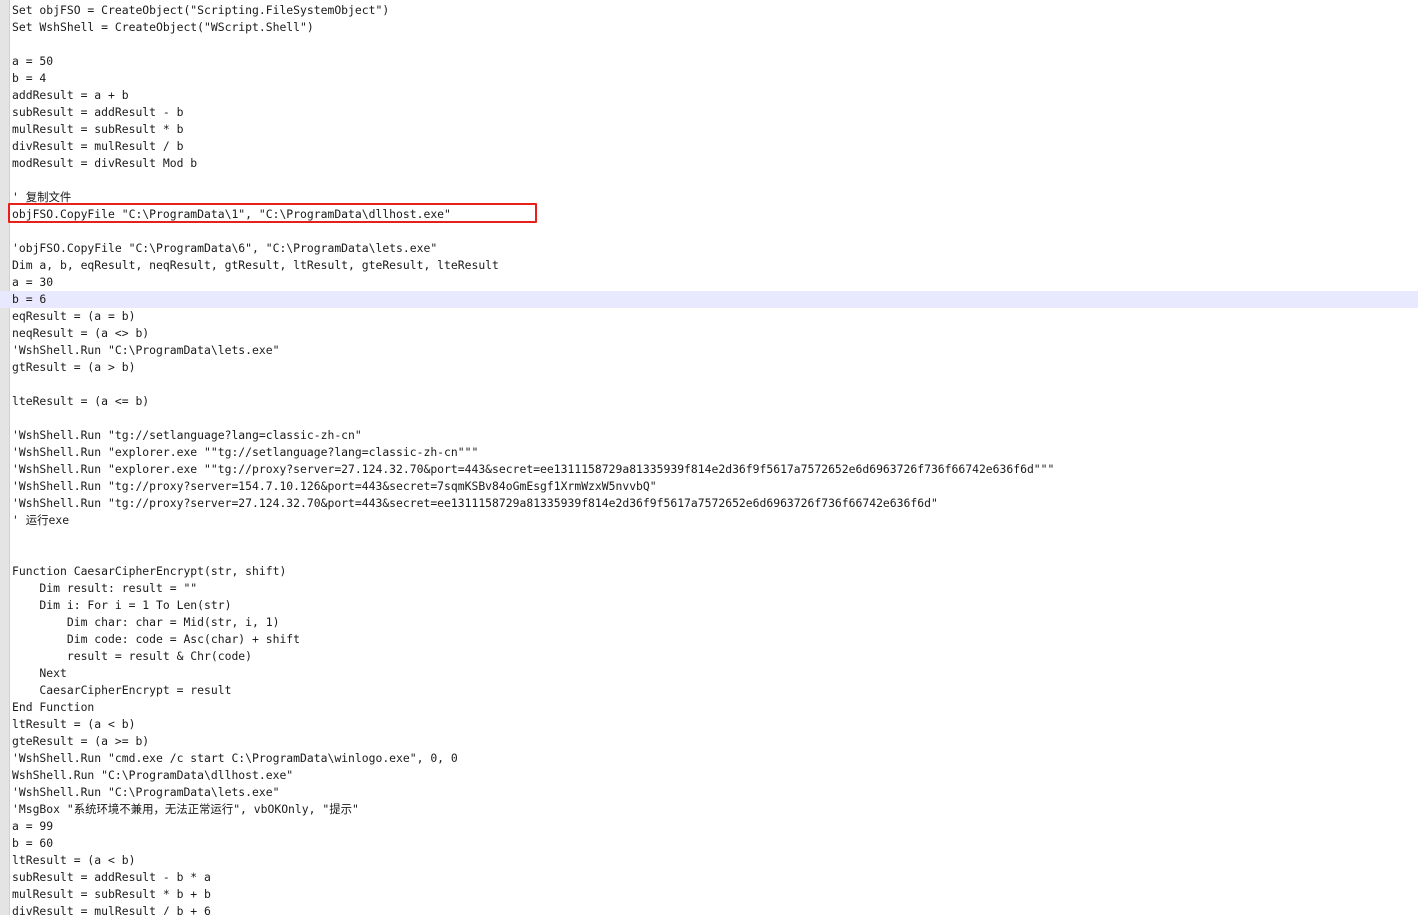  Describe the element at coordinates (709, 95) in the screenshot. I see `code-line: addResult = a + b` at that location.